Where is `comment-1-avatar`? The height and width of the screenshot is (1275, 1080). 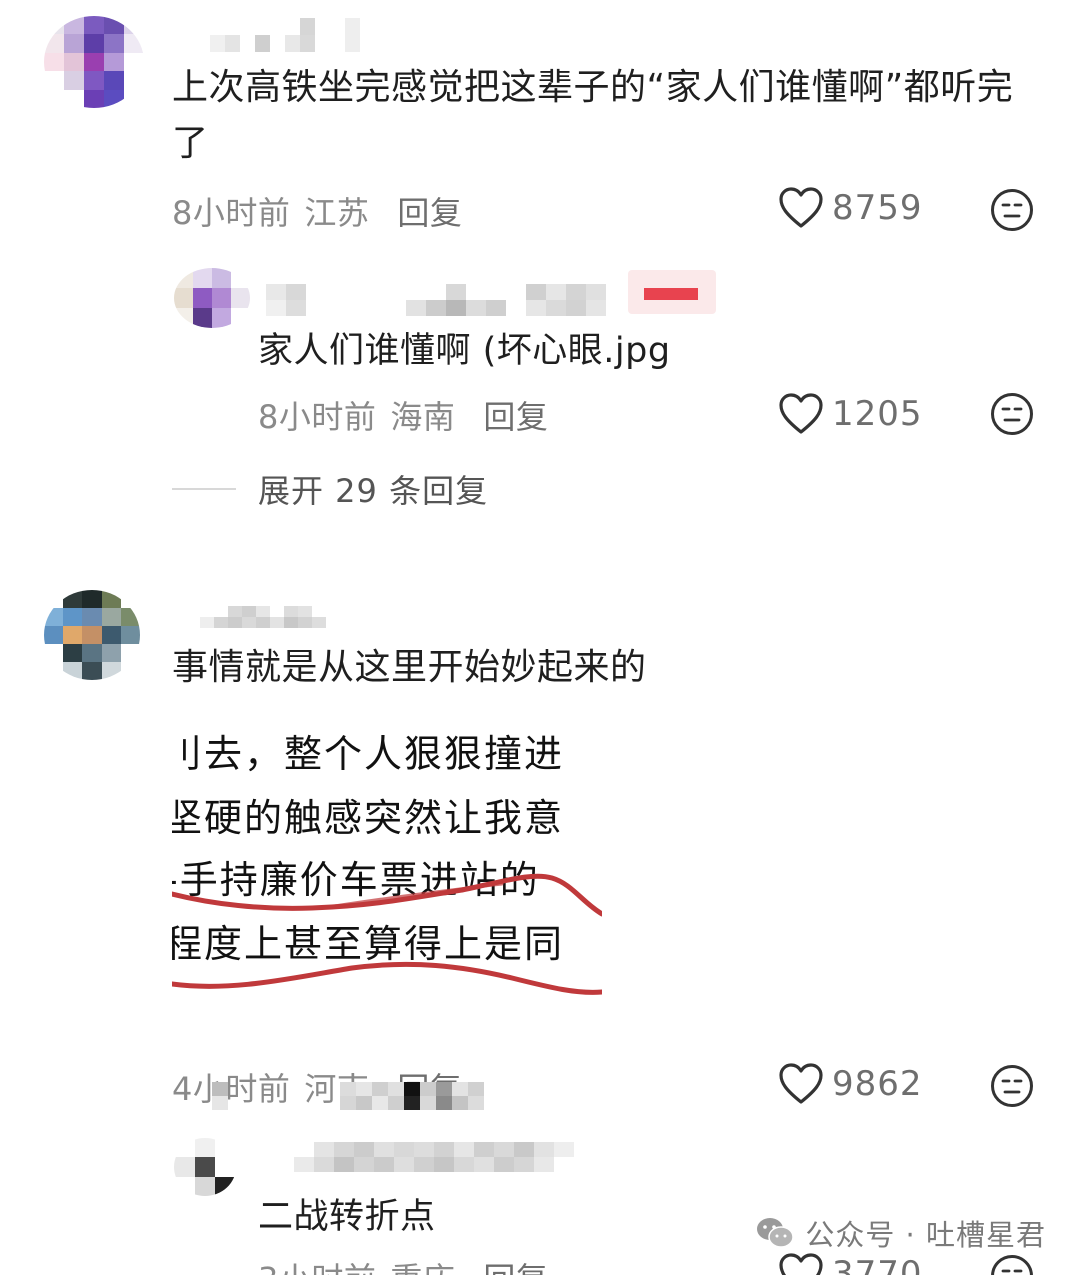 comment-1-avatar is located at coordinates (94, 62).